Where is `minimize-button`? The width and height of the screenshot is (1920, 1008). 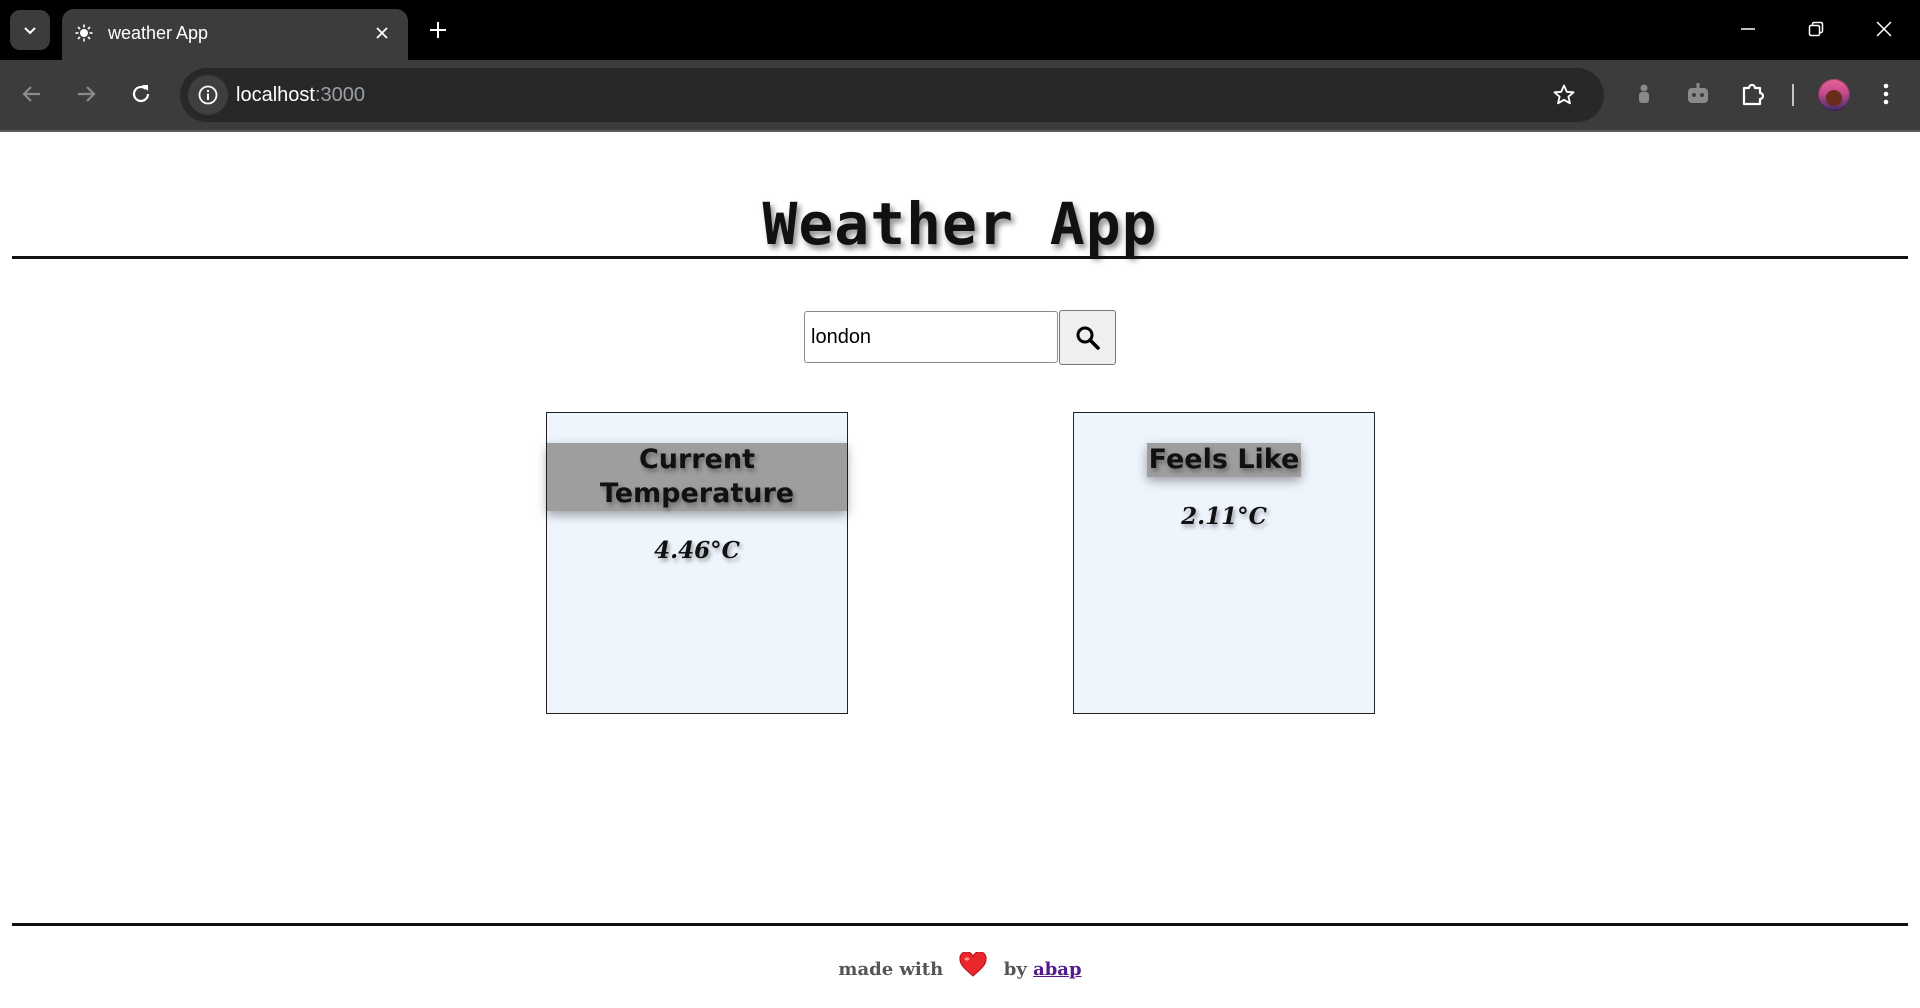
minimize-button is located at coordinates (1748, 29).